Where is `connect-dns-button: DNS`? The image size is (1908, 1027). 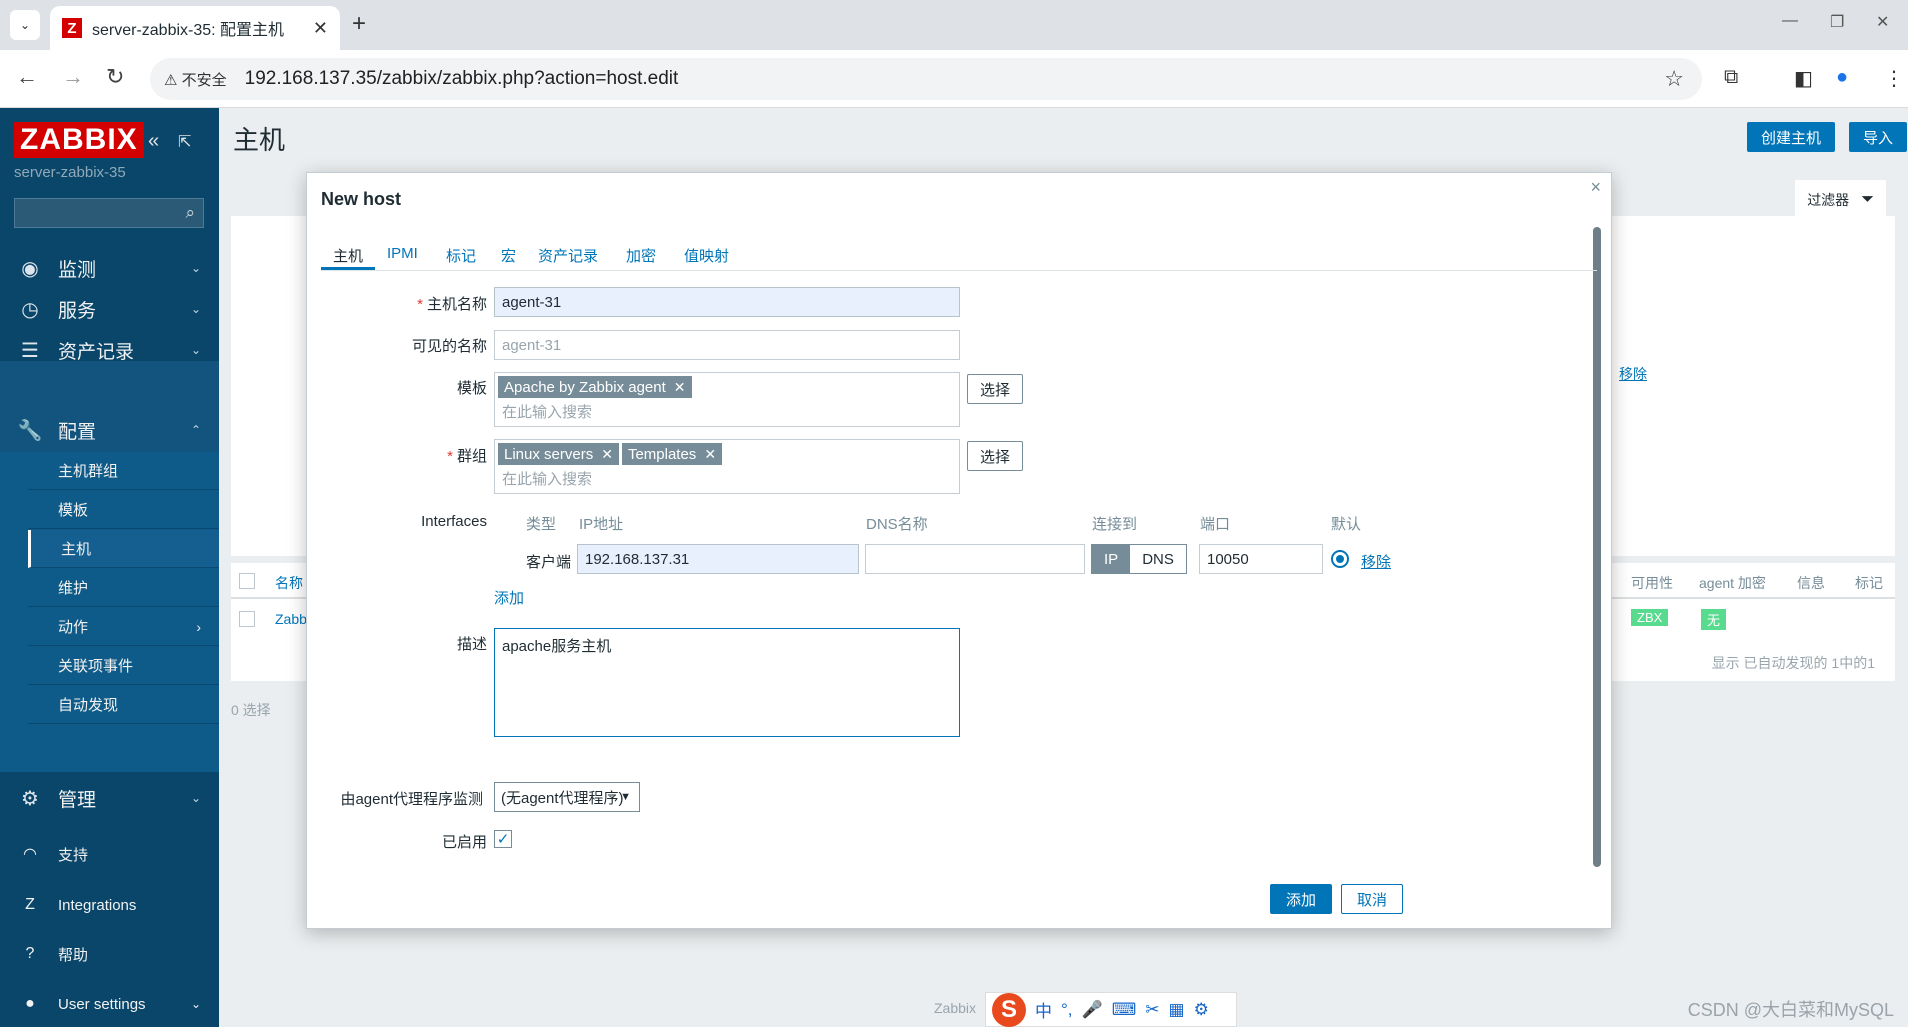 connect-dns-button: DNS is located at coordinates (1158, 559).